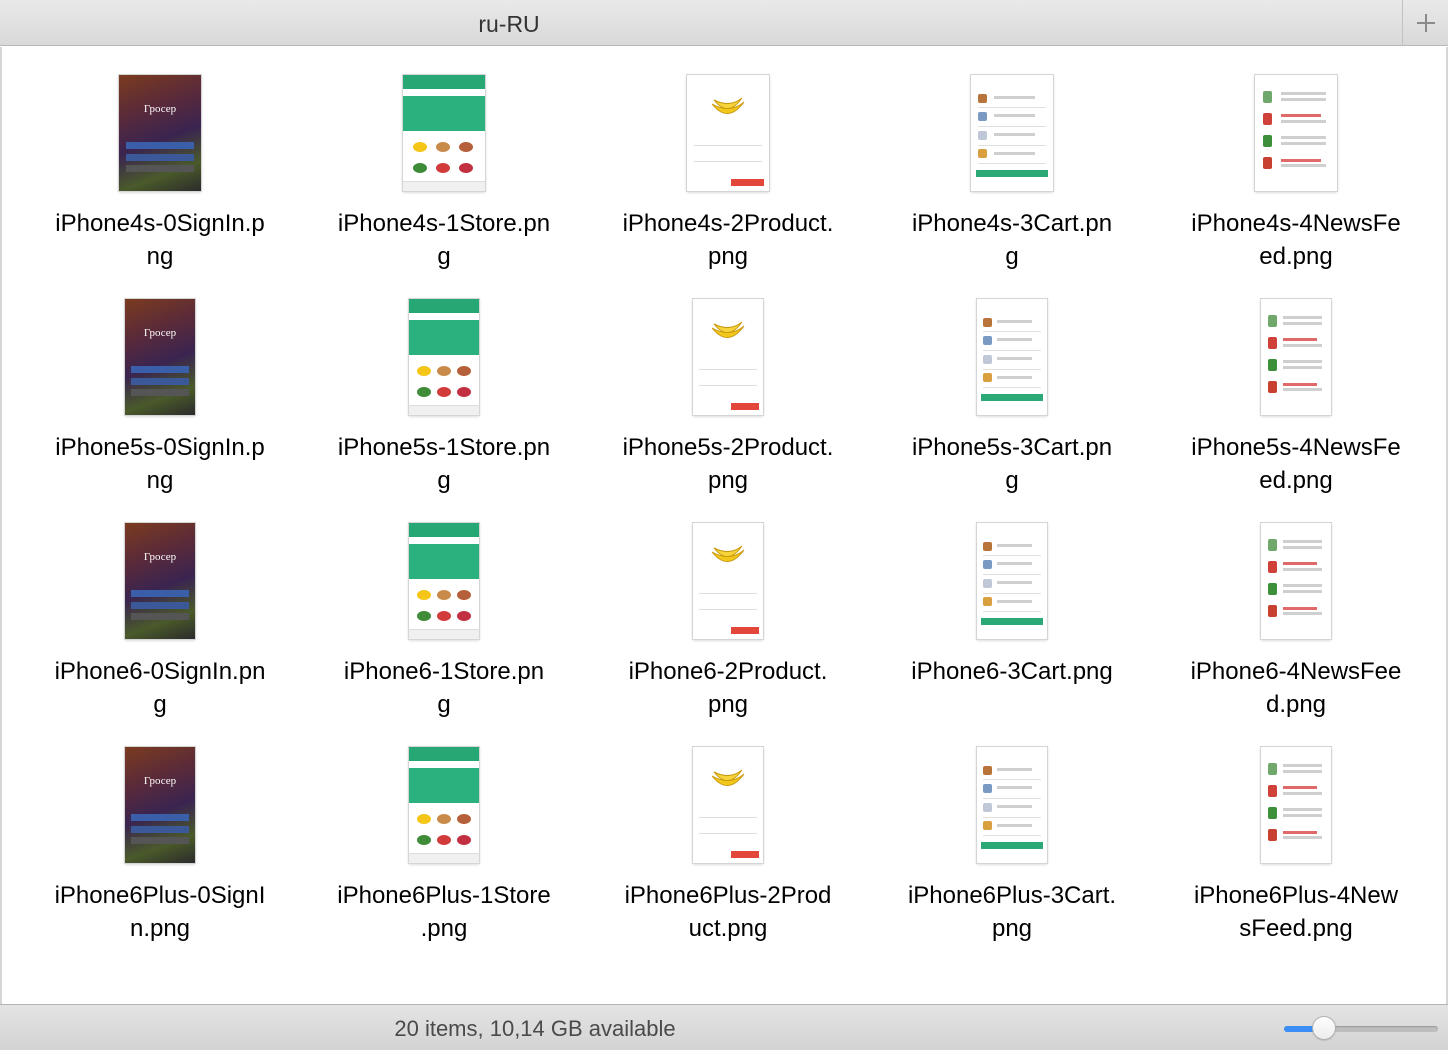 The image size is (1448, 1050). Describe the element at coordinates (160, 912) in the screenshot. I see `file-name: iPhone6Plus-0SignI n.png` at that location.